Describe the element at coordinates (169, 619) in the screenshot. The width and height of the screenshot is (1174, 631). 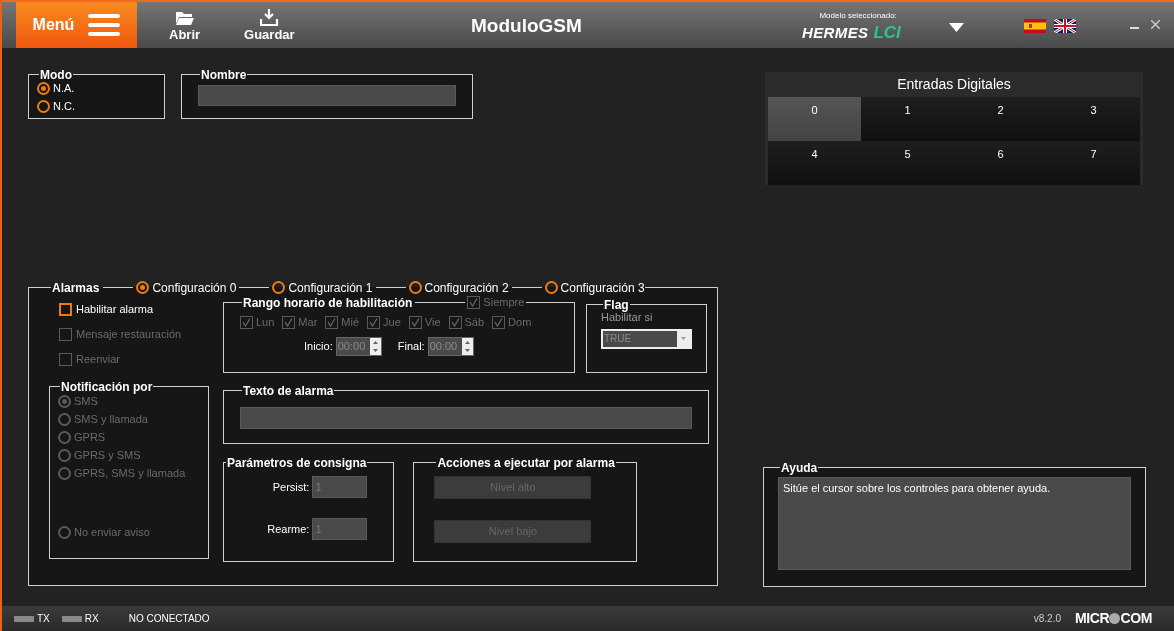
I see `connection-status: NO CONECTADO` at that location.